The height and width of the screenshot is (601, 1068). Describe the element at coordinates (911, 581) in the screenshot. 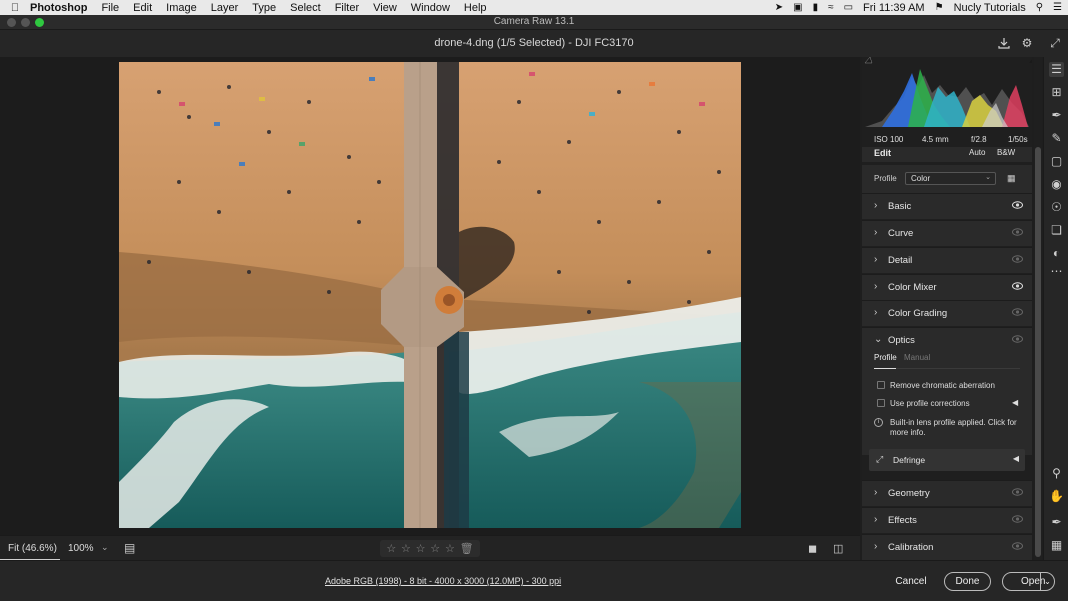

I see `cancel-button: Cancel` at that location.